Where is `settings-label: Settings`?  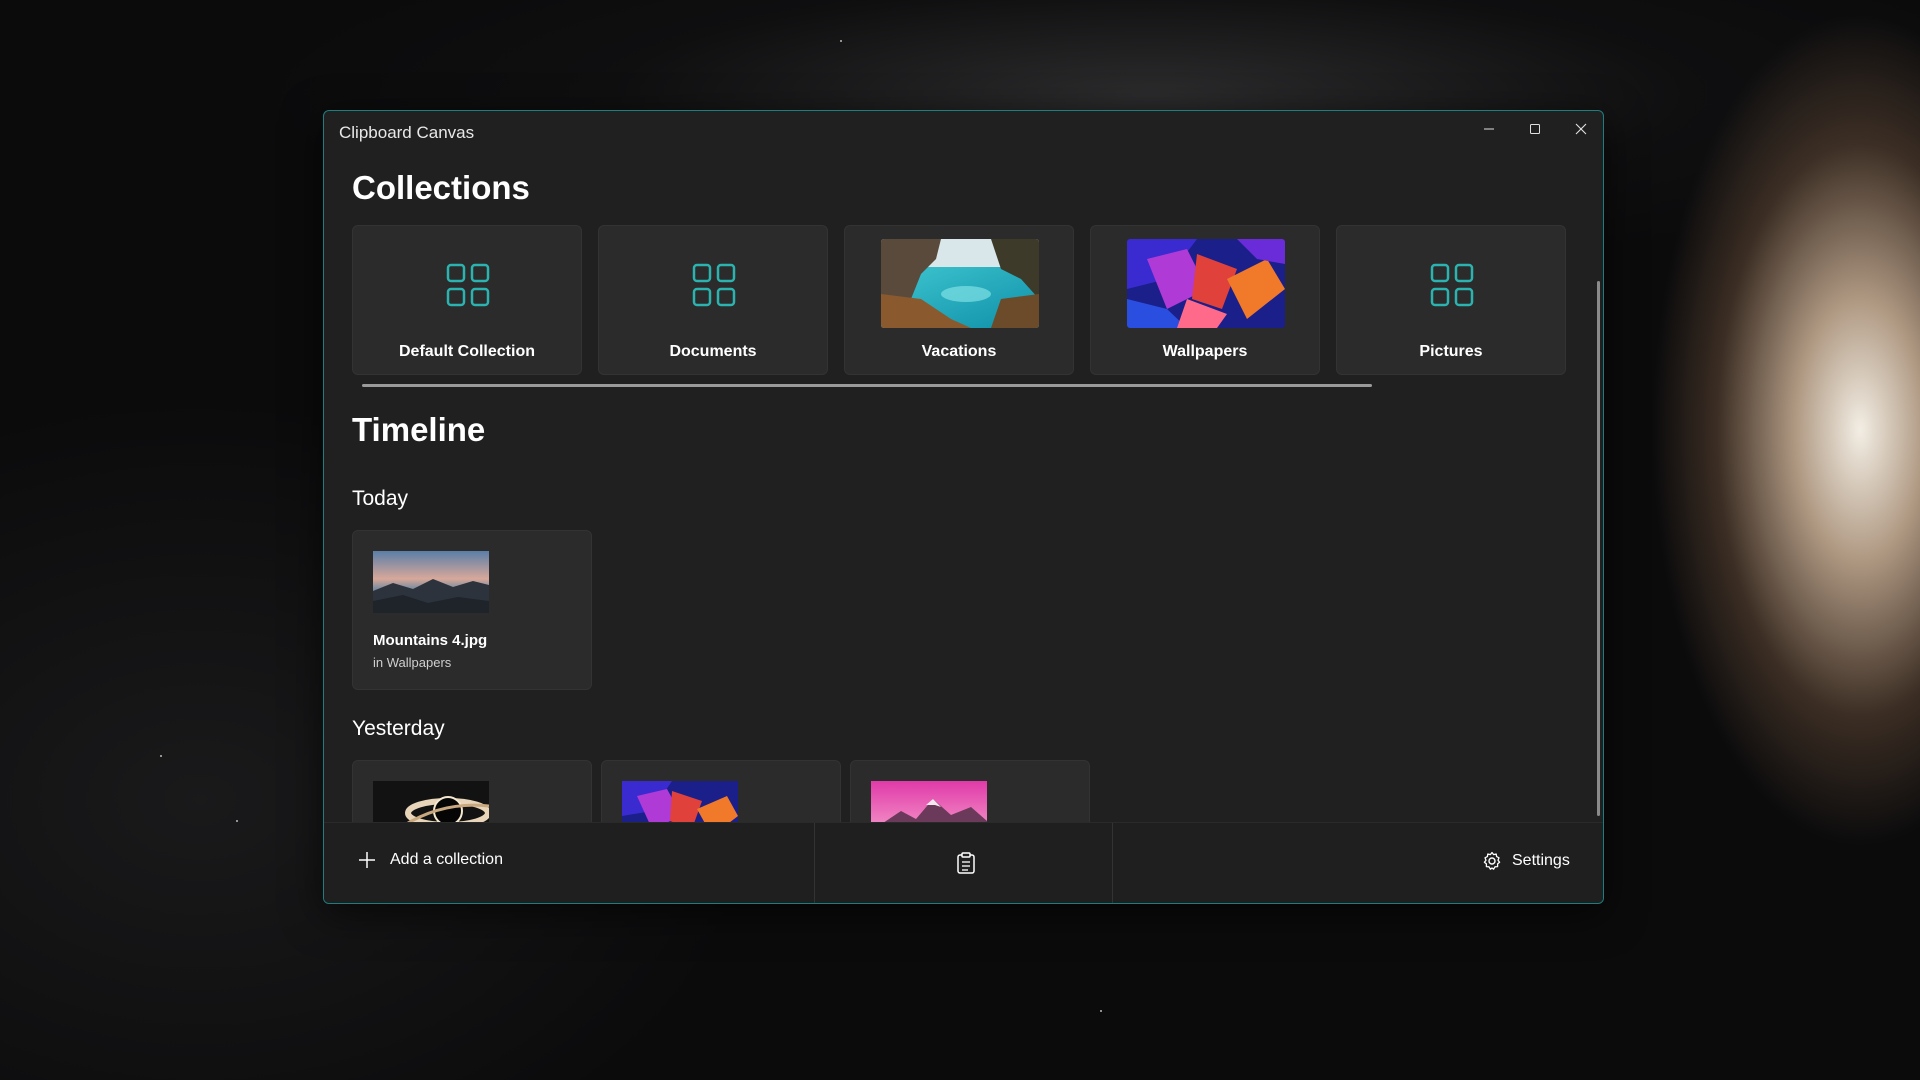 settings-label: Settings is located at coordinates (1541, 860).